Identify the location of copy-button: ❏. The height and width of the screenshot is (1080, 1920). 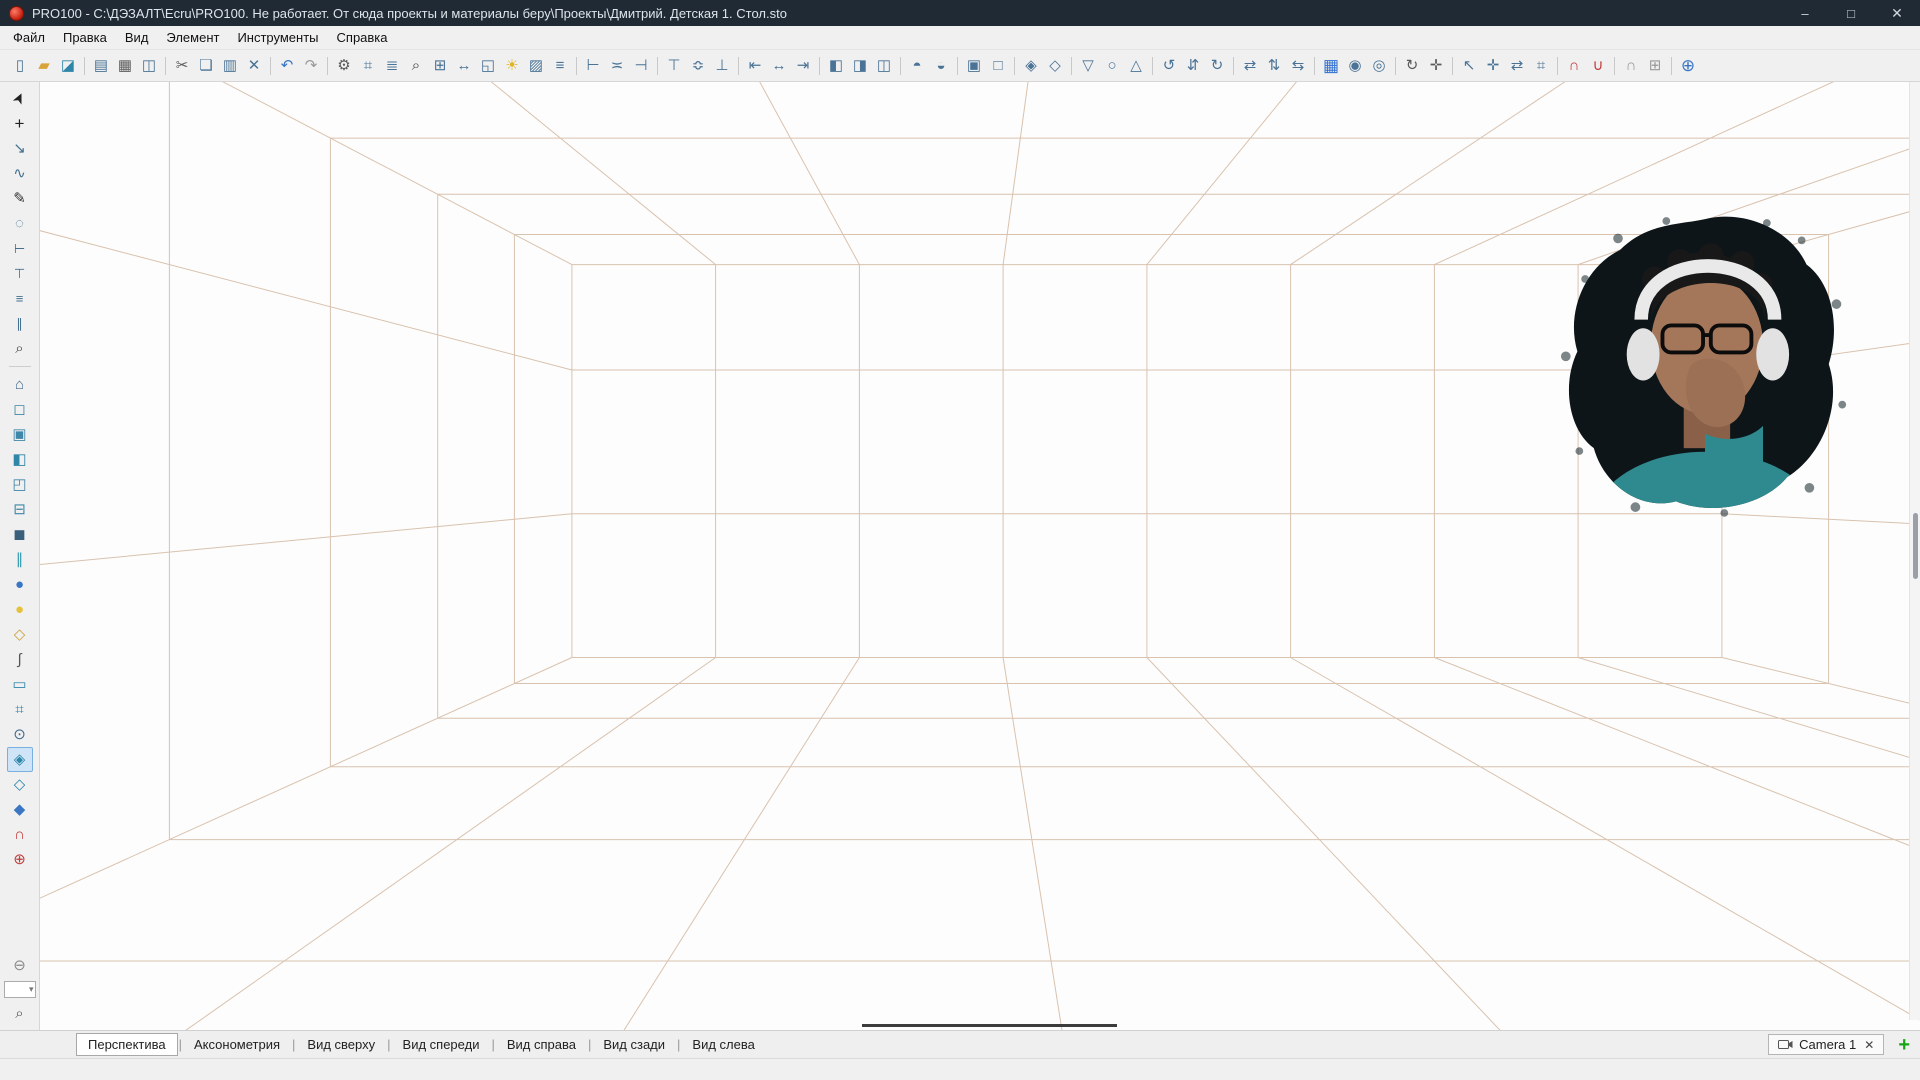
(206, 66).